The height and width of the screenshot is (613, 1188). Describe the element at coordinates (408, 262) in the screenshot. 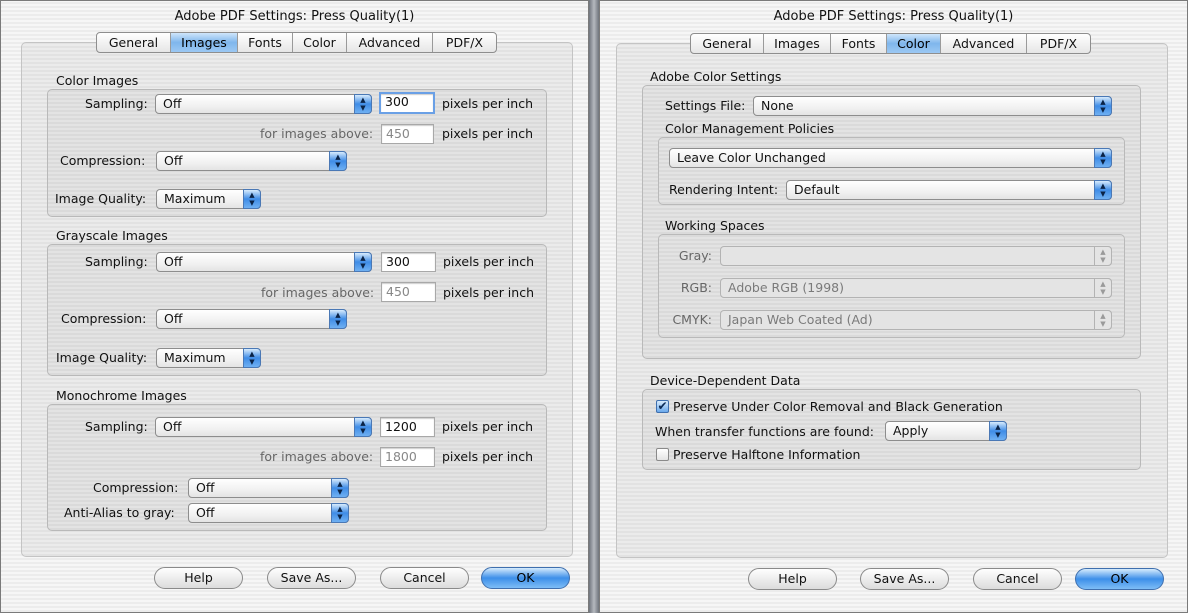

I see `gray-resolution-field: 300` at that location.